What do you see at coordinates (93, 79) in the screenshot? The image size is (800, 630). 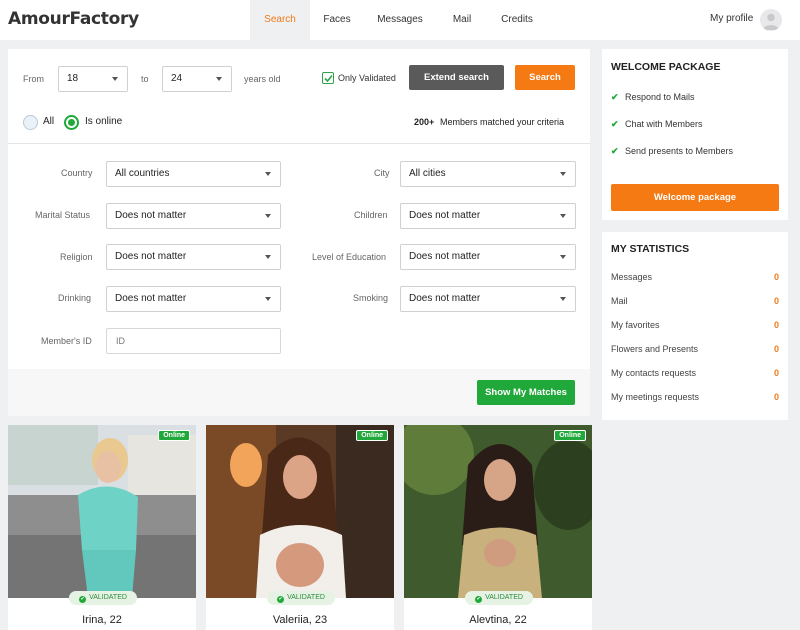 I see `age-from-select: 18` at bounding box center [93, 79].